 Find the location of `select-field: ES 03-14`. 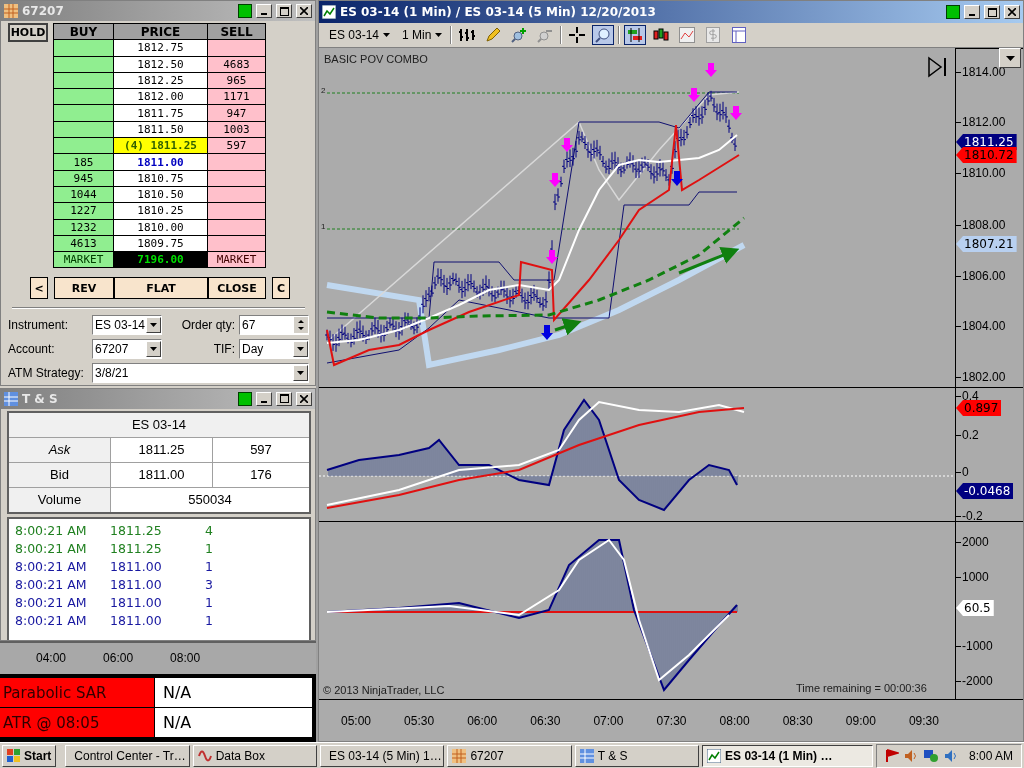

select-field: ES 03-14 is located at coordinates (127, 325).